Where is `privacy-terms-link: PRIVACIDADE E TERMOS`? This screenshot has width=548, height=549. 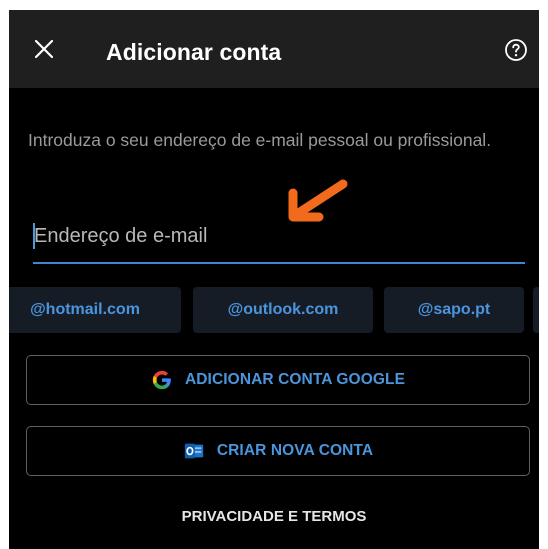
privacy-terms-link: PRIVACIDADE E TERMOS is located at coordinates (274, 516).